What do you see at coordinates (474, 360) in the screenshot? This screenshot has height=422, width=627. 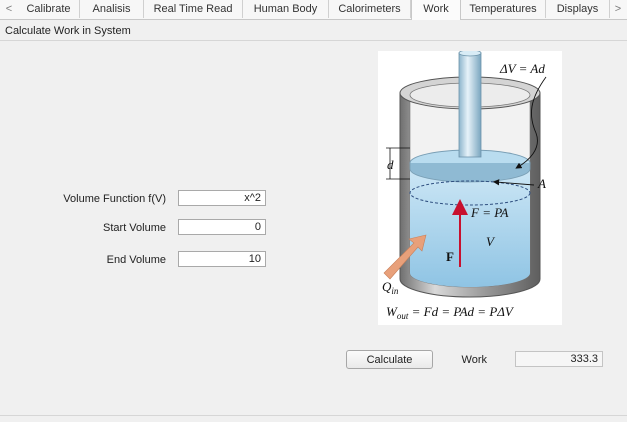 I see `work-result-label: Work` at bounding box center [474, 360].